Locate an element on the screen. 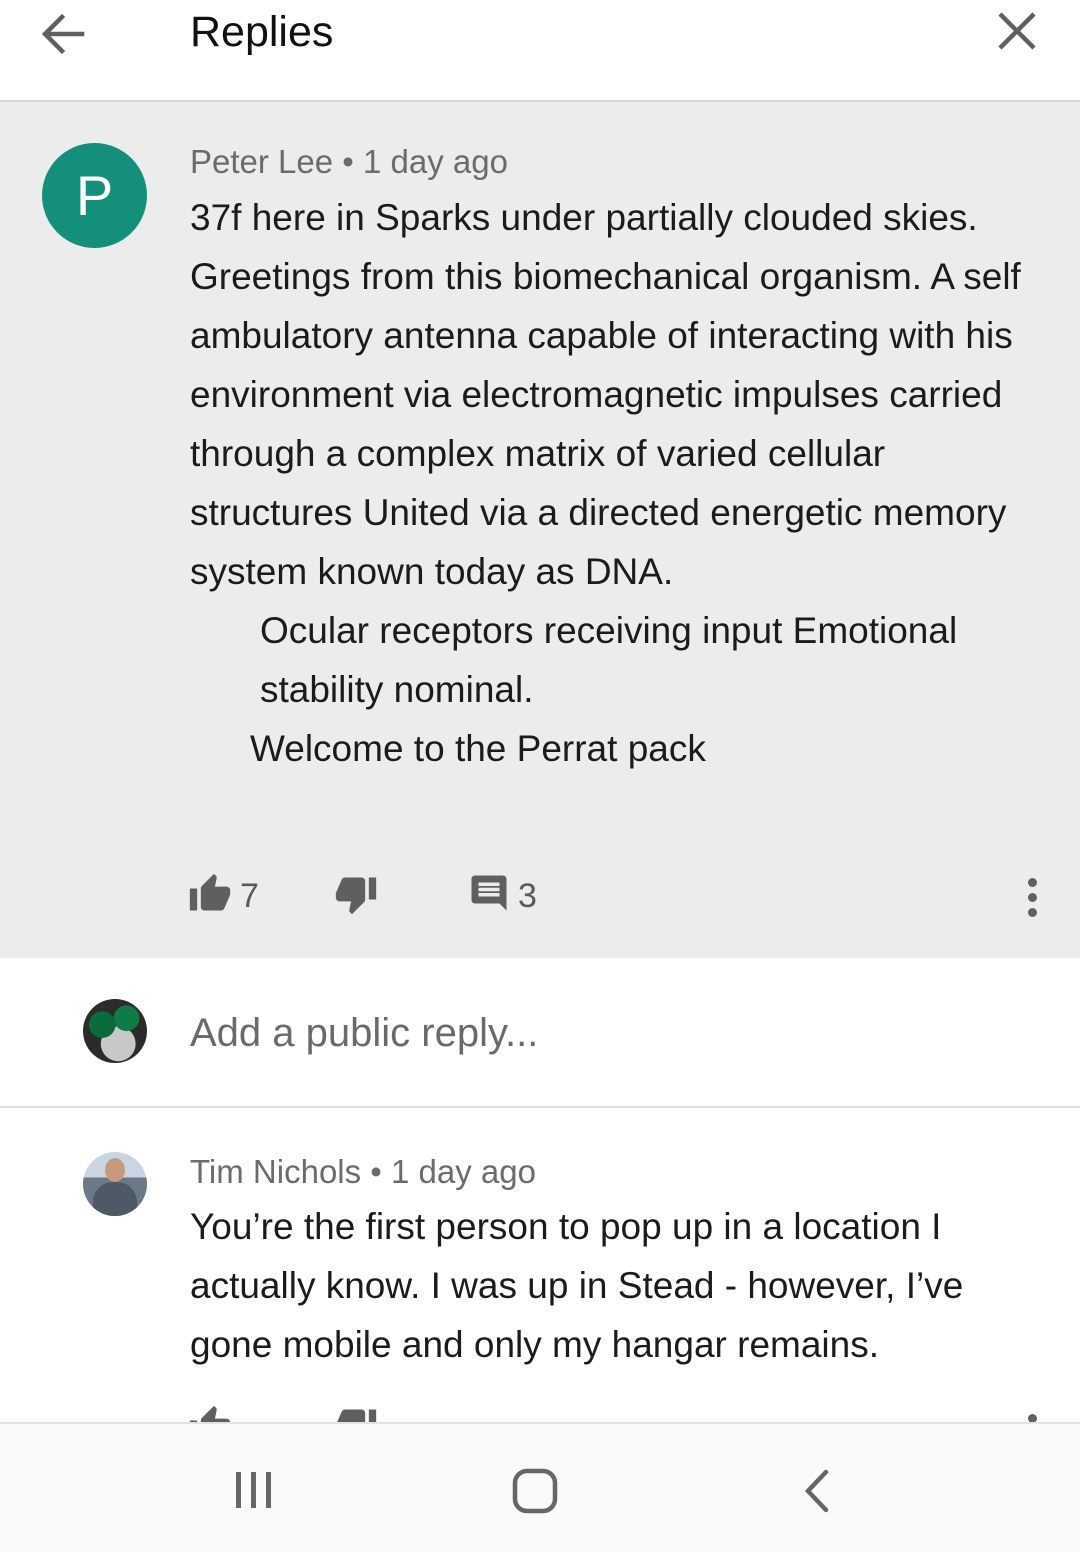 The height and width of the screenshot is (1552, 1080). arrow-left-icon is located at coordinates (63, 34).